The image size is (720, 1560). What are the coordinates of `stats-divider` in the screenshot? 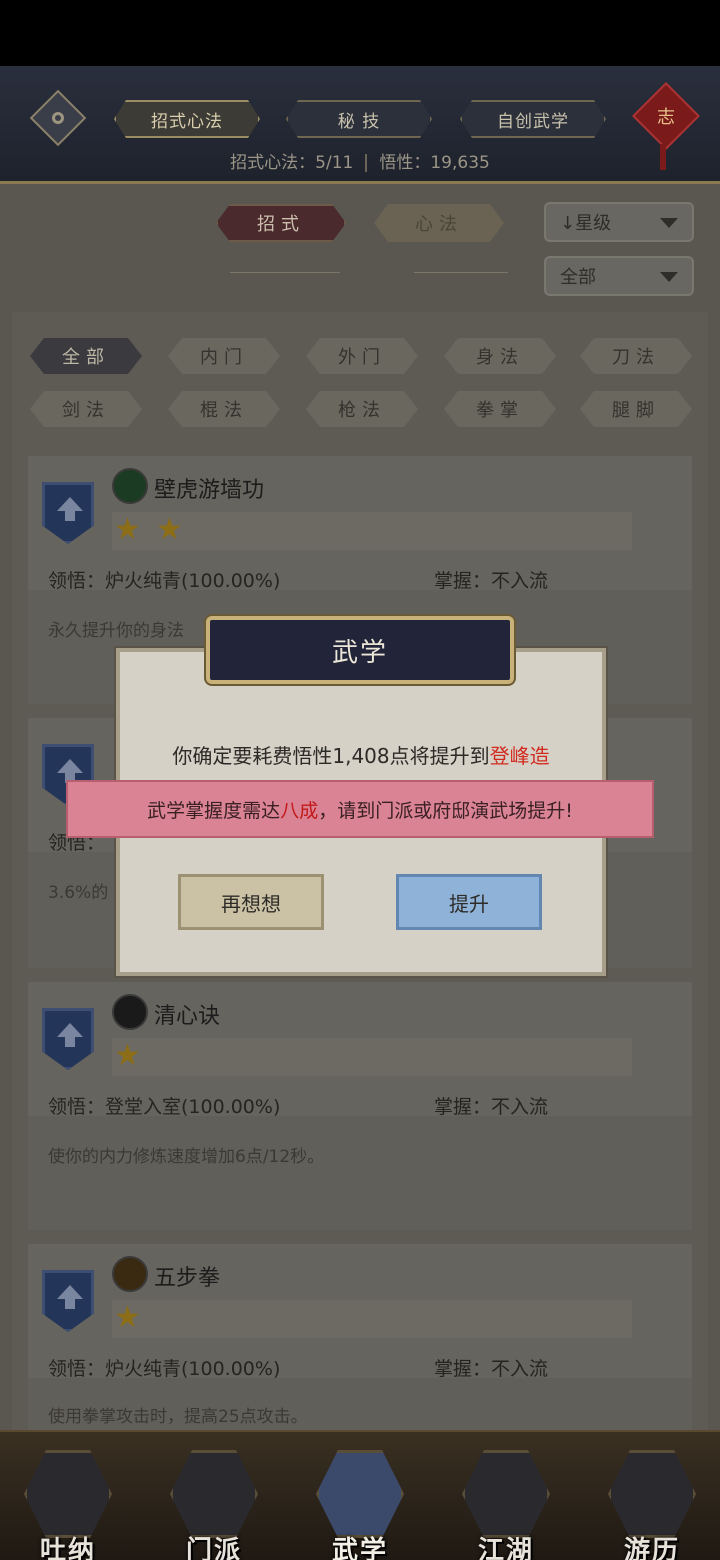 It's located at (366, 163).